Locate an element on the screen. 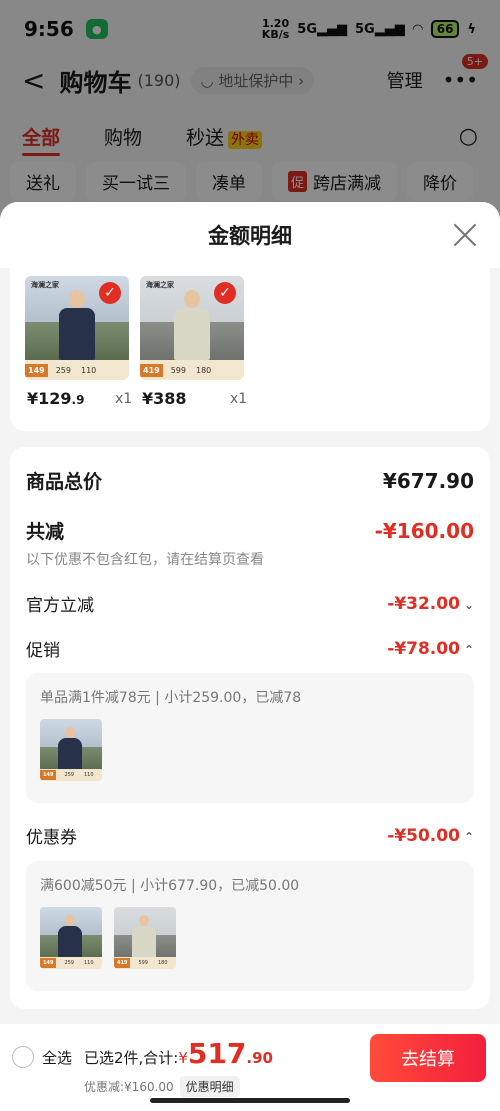  select-all-label: 全选 is located at coordinates (57, 1057).